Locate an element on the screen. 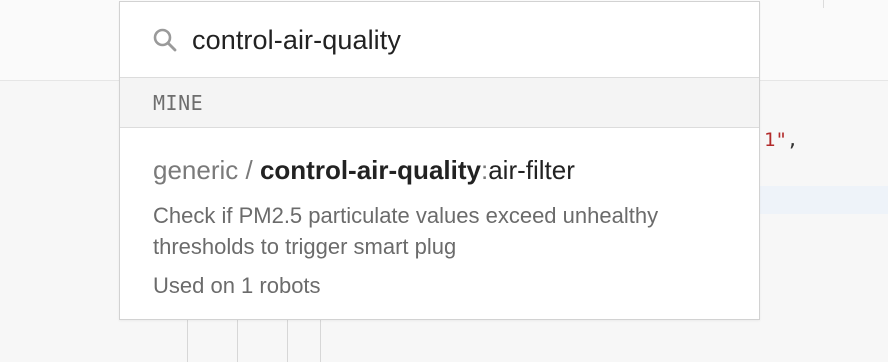 This screenshot has height=362, width=888. search-icon is located at coordinates (165, 40).